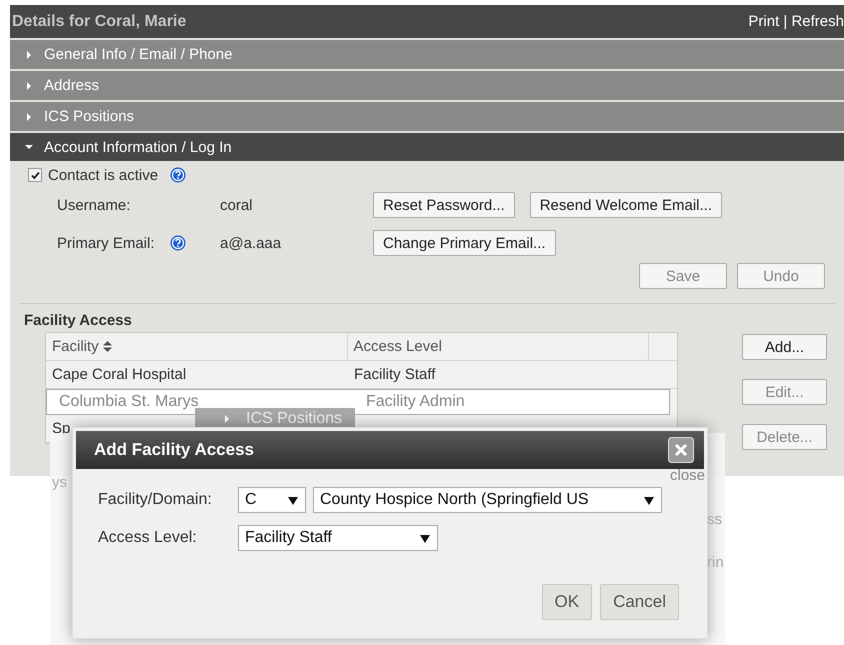 The height and width of the screenshot is (645, 844). I want to click on section-header: Account Information / Log In, so click(427, 147).